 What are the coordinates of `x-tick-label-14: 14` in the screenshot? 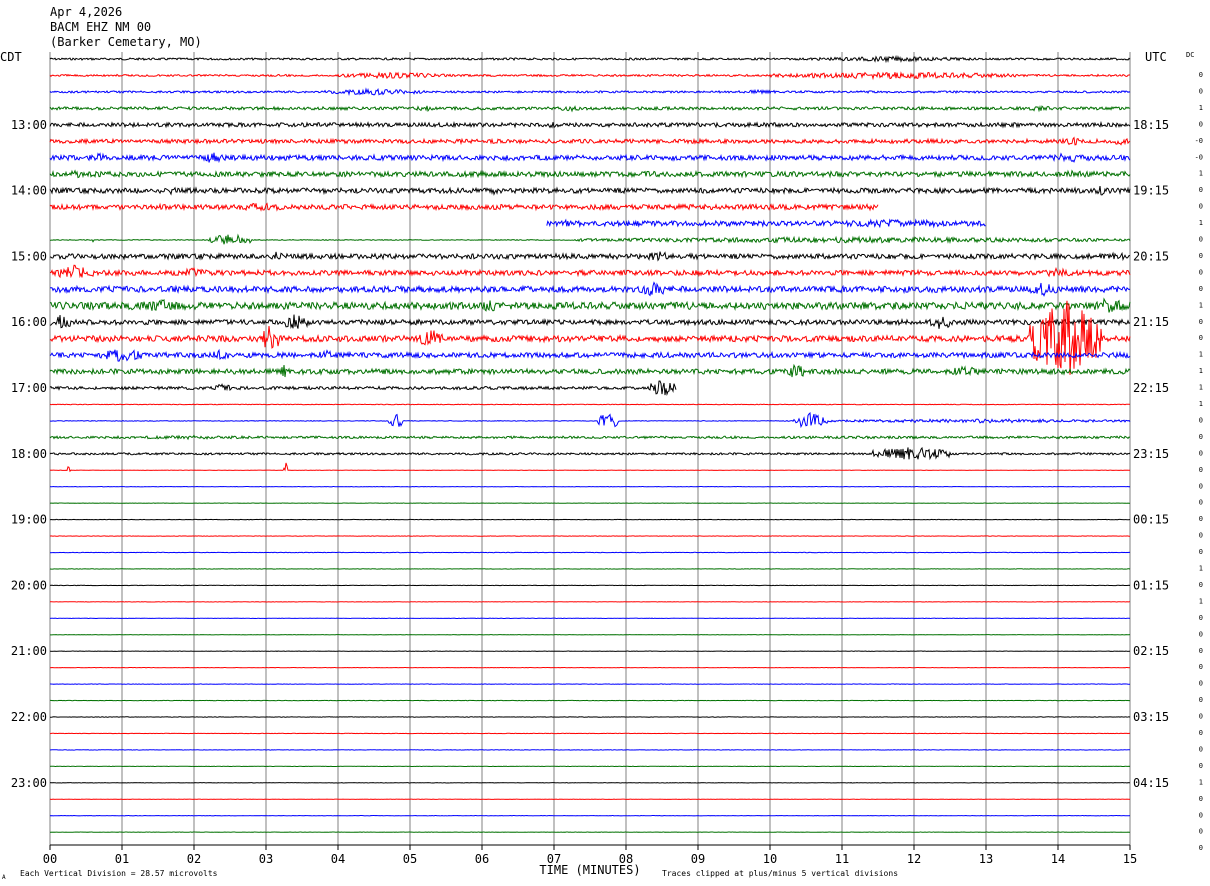 It's located at (1058, 859).